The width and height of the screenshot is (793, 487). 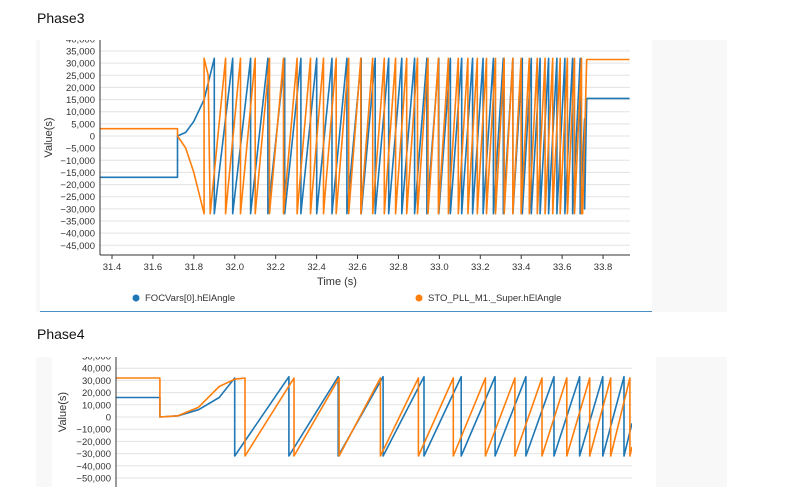 I want to click on y-tick-label: 35,000, so click(x=80, y=51).